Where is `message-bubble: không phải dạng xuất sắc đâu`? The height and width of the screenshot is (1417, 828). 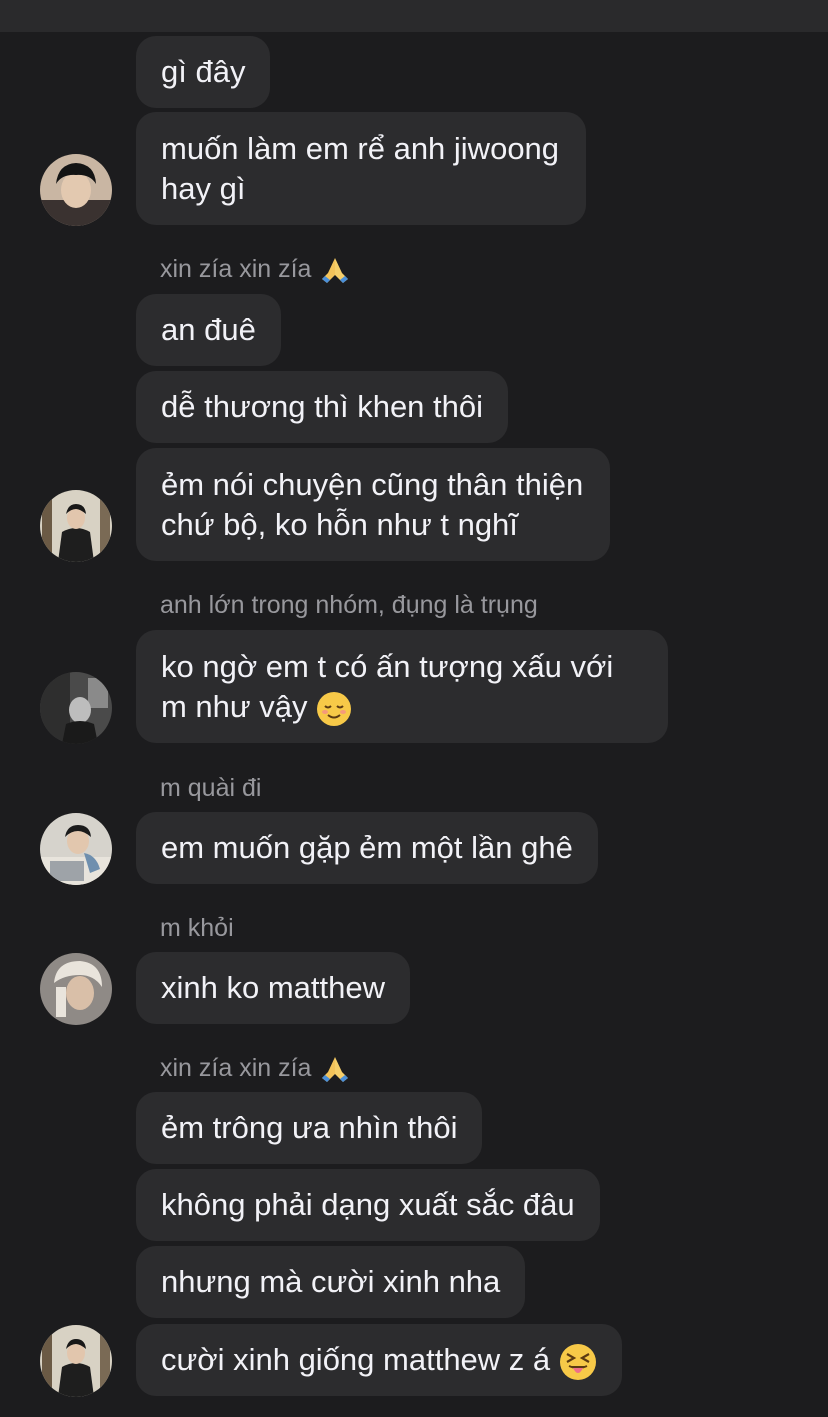
message-bubble: không phải dạng xuất sắc đâu is located at coordinates (368, 1205).